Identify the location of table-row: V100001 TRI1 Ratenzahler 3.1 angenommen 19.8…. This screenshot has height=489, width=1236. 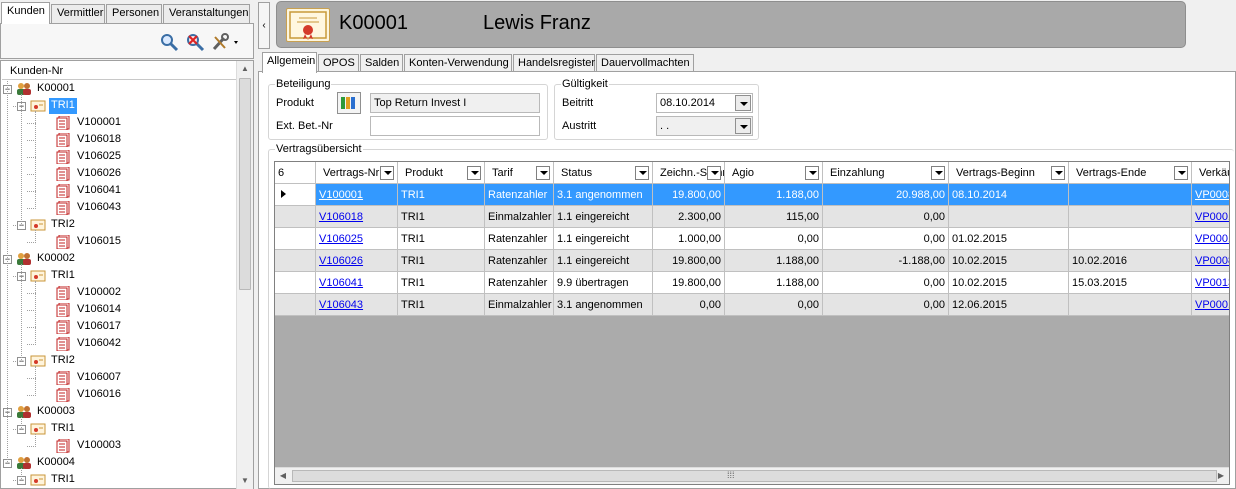
(752, 195).